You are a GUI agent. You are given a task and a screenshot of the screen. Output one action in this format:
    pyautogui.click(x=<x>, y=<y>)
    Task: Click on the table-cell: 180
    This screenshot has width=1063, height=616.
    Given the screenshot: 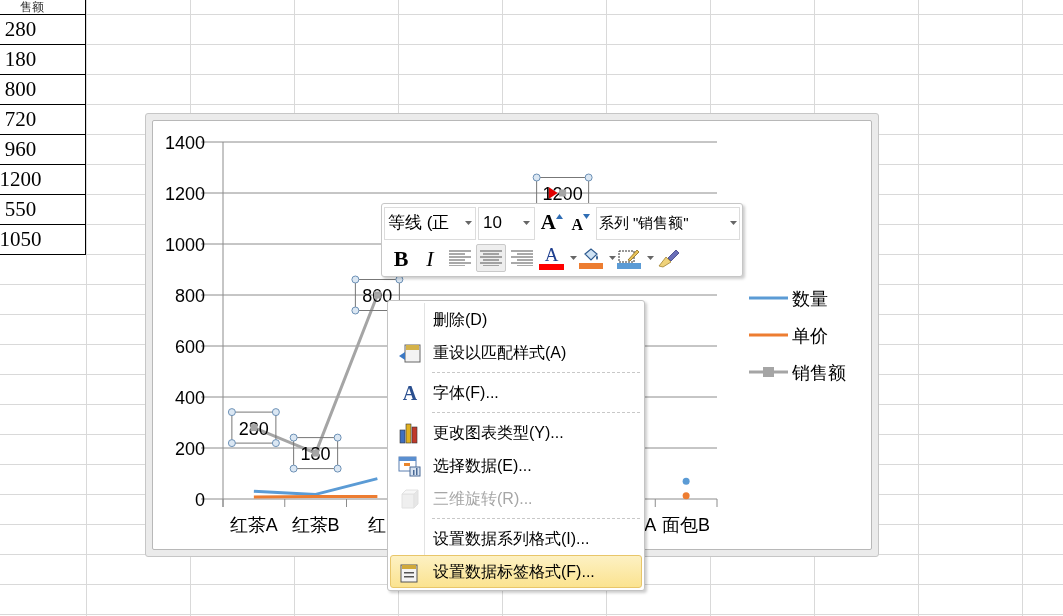 What is the action you would take?
    pyautogui.click(x=43, y=60)
    